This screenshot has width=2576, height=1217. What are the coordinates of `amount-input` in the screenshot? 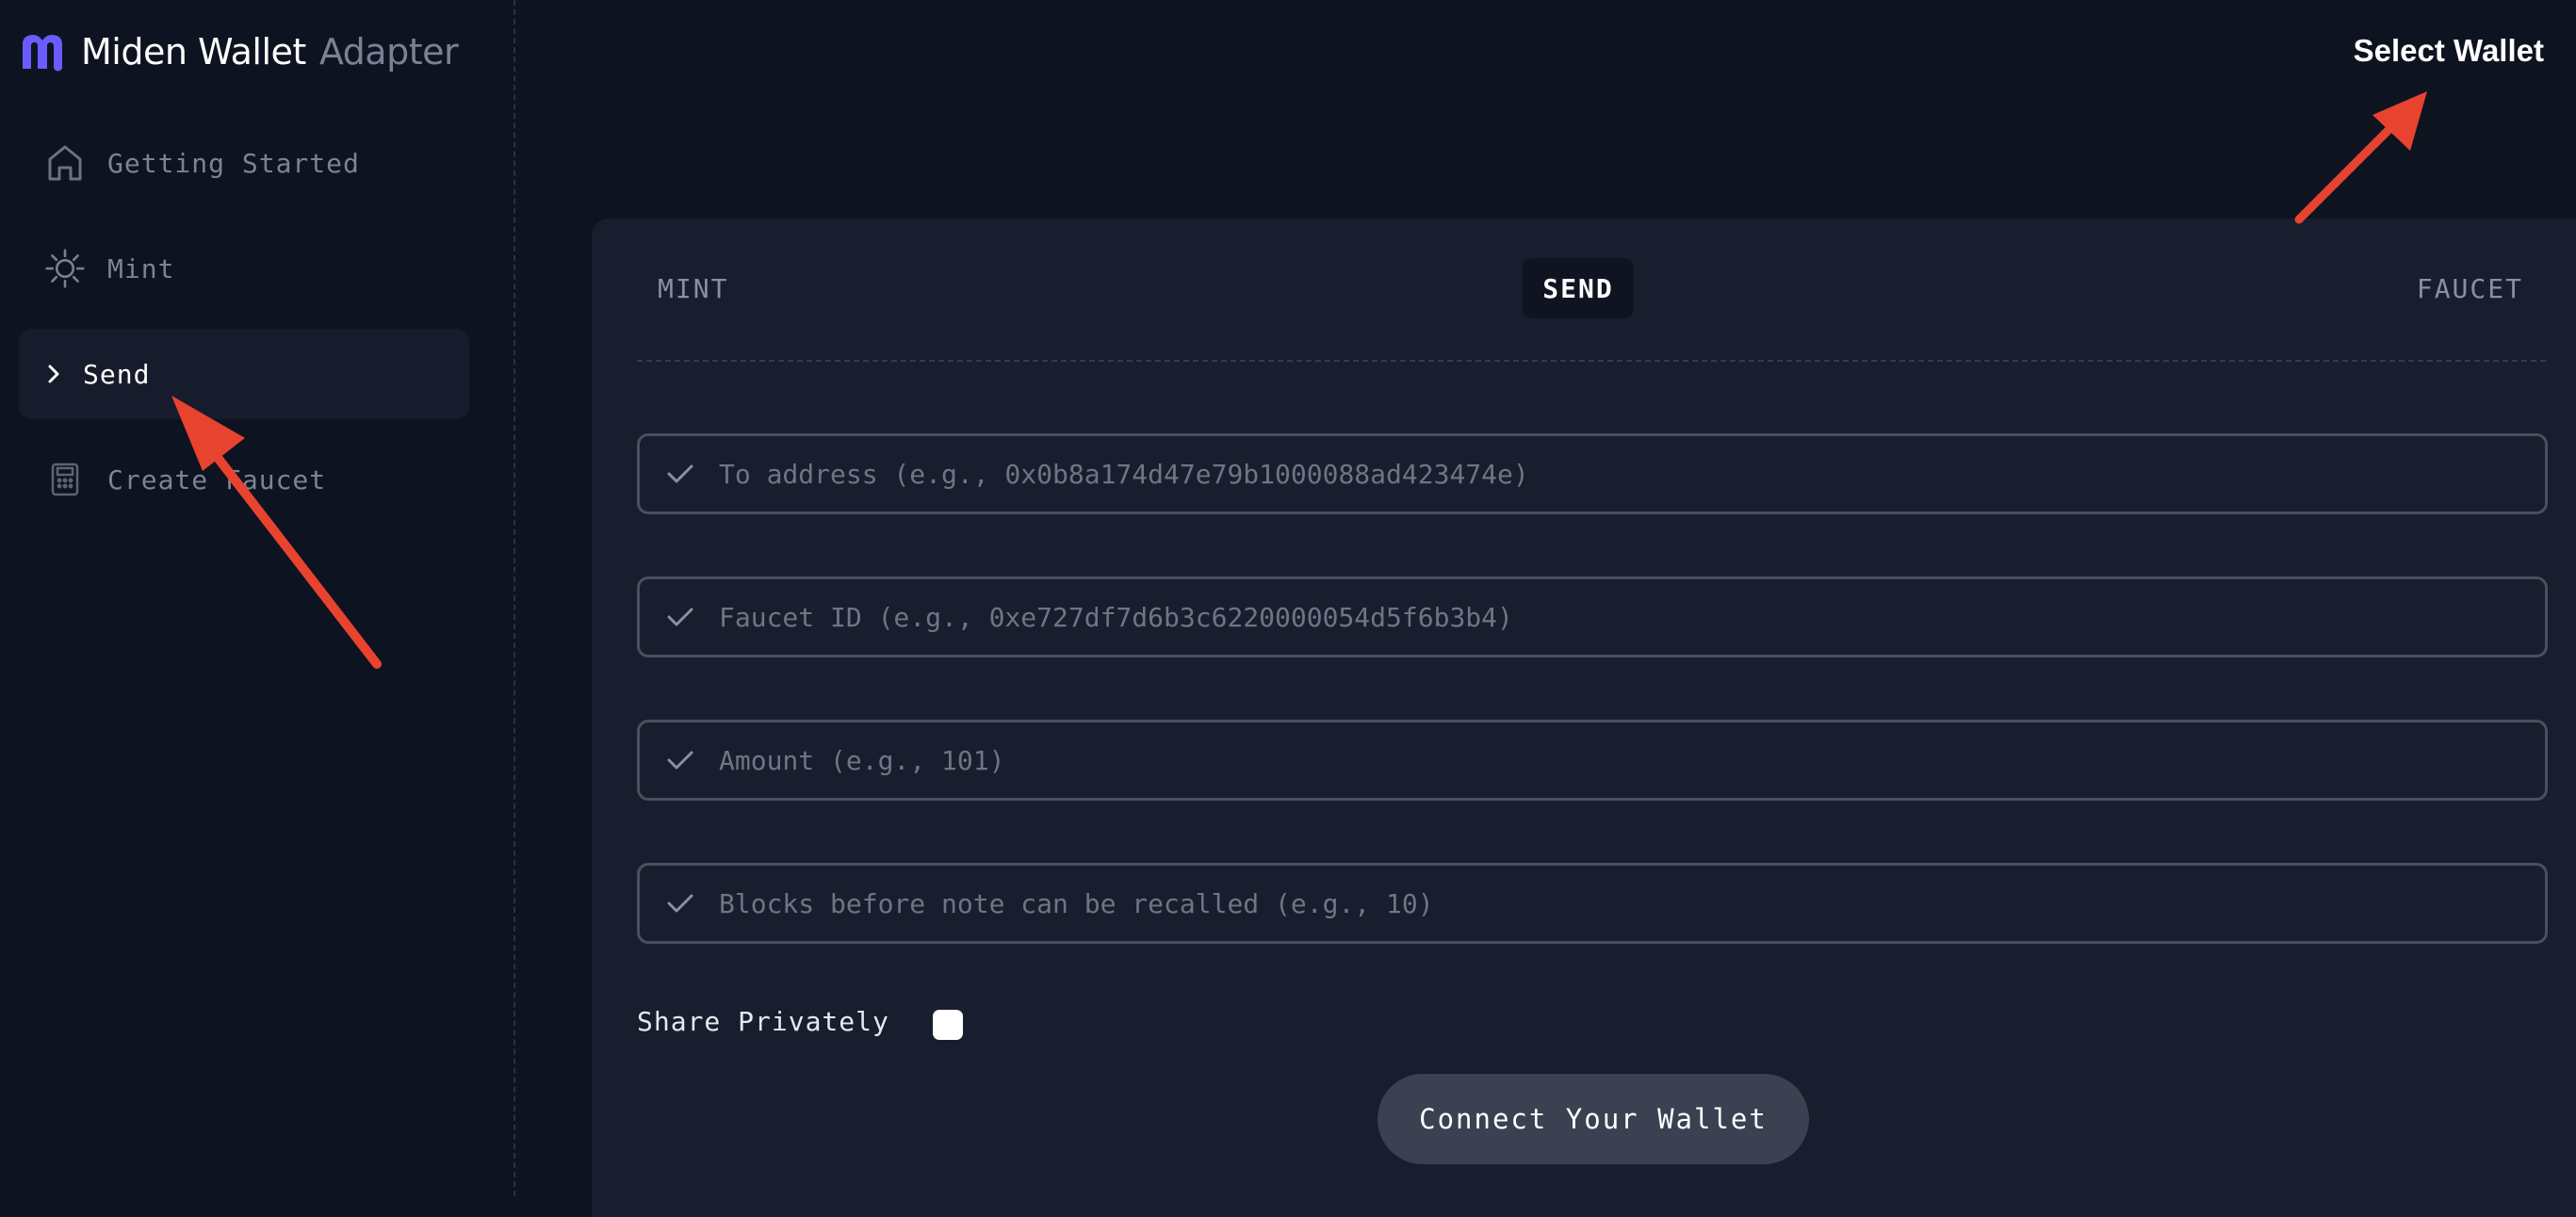 It's located at (1631, 760).